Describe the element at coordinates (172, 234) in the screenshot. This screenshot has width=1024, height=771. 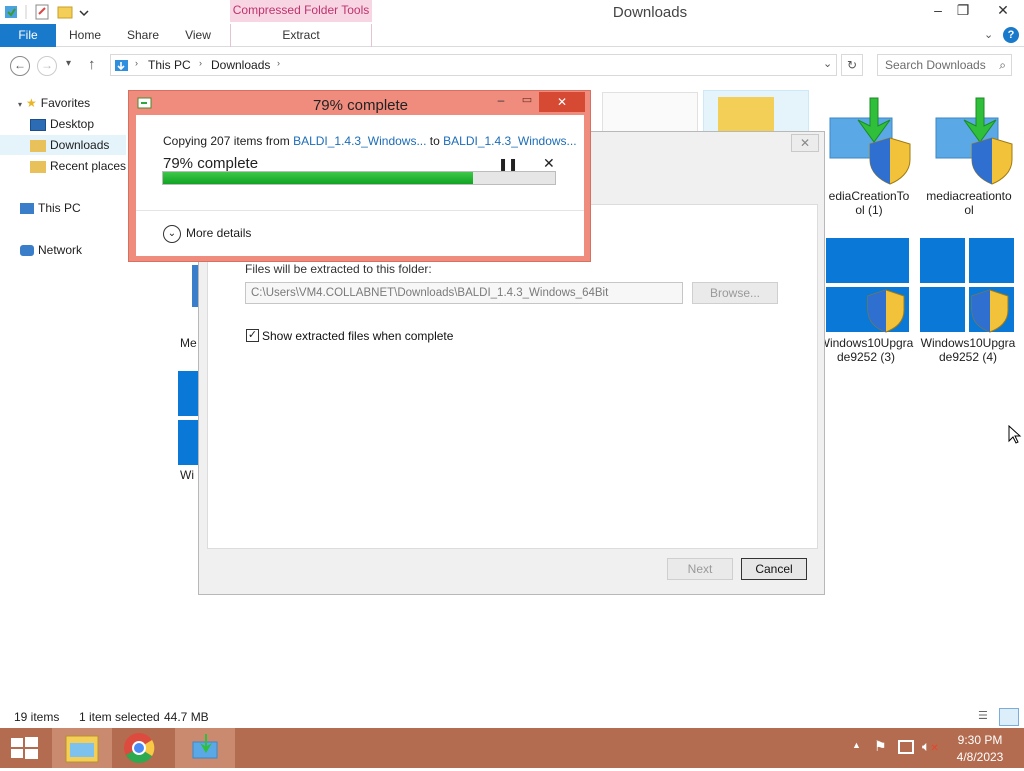
I see `chevron-down-icon: ⌄` at that location.